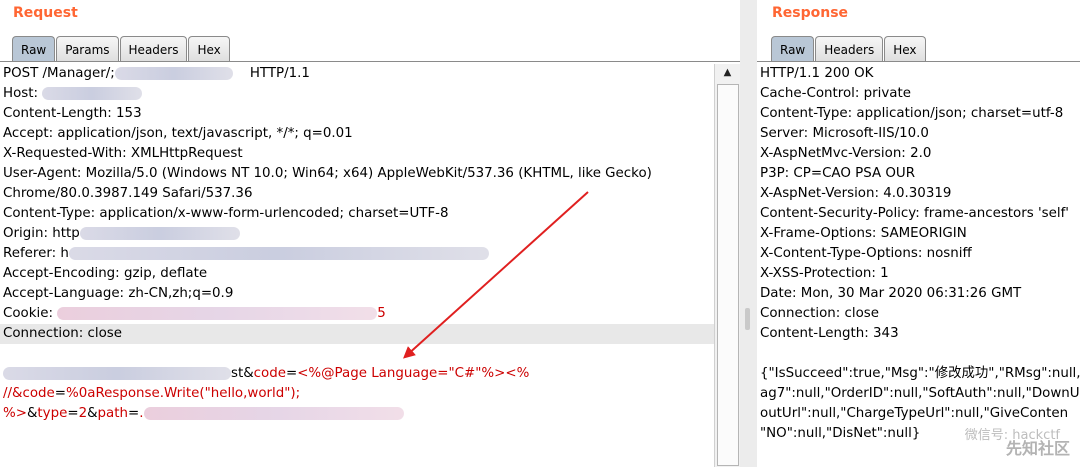  Describe the element at coordinates (748, 233) in the screenshot. I see `split-pane-divider` at that location.